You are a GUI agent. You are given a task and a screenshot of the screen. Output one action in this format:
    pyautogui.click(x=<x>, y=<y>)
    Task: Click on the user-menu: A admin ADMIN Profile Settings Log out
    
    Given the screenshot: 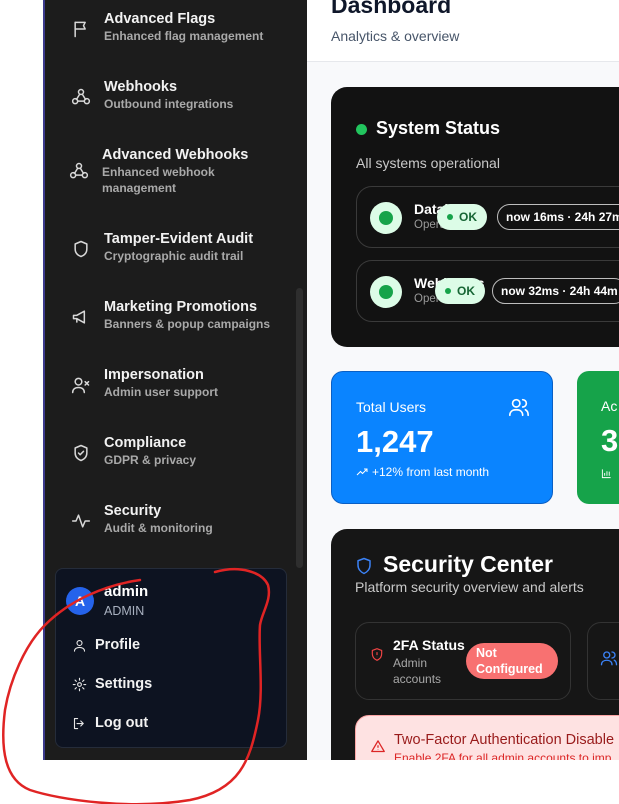 What is the action you would take?
    pyautogui.click(x=171, y=658)
    